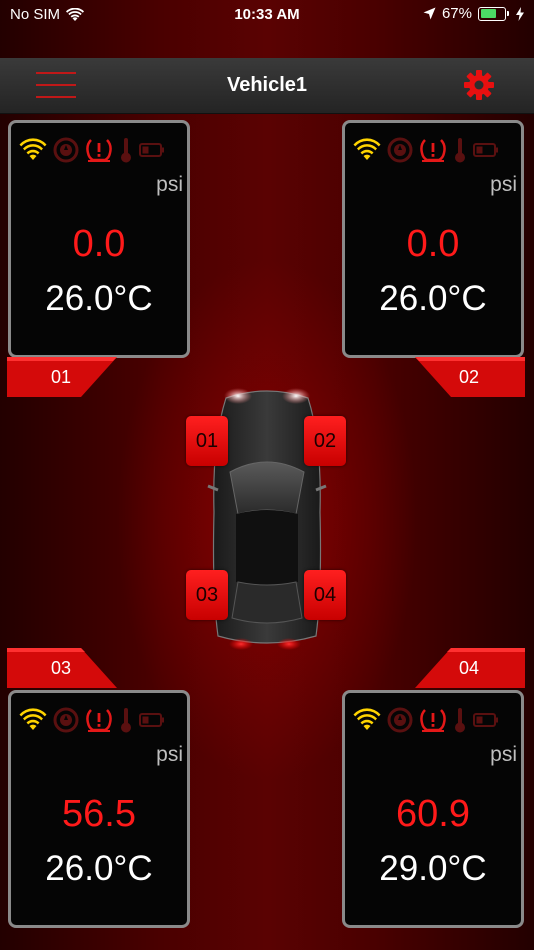 The image size is (534, 950). Describe the element at coordinates (267, 15) in the screenshot. I see `status-bar: No SIM 10:33 AM 67%` at that location.